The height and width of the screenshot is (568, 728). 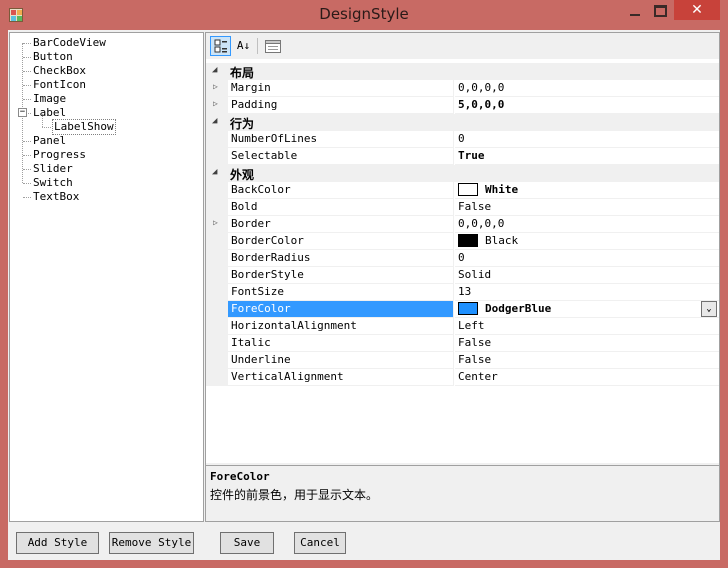 What do you see at coordinates (587, 309) in the screenshot?
I see `property-value: DodgerBlue ⌄` at bounding box center [587, 309].